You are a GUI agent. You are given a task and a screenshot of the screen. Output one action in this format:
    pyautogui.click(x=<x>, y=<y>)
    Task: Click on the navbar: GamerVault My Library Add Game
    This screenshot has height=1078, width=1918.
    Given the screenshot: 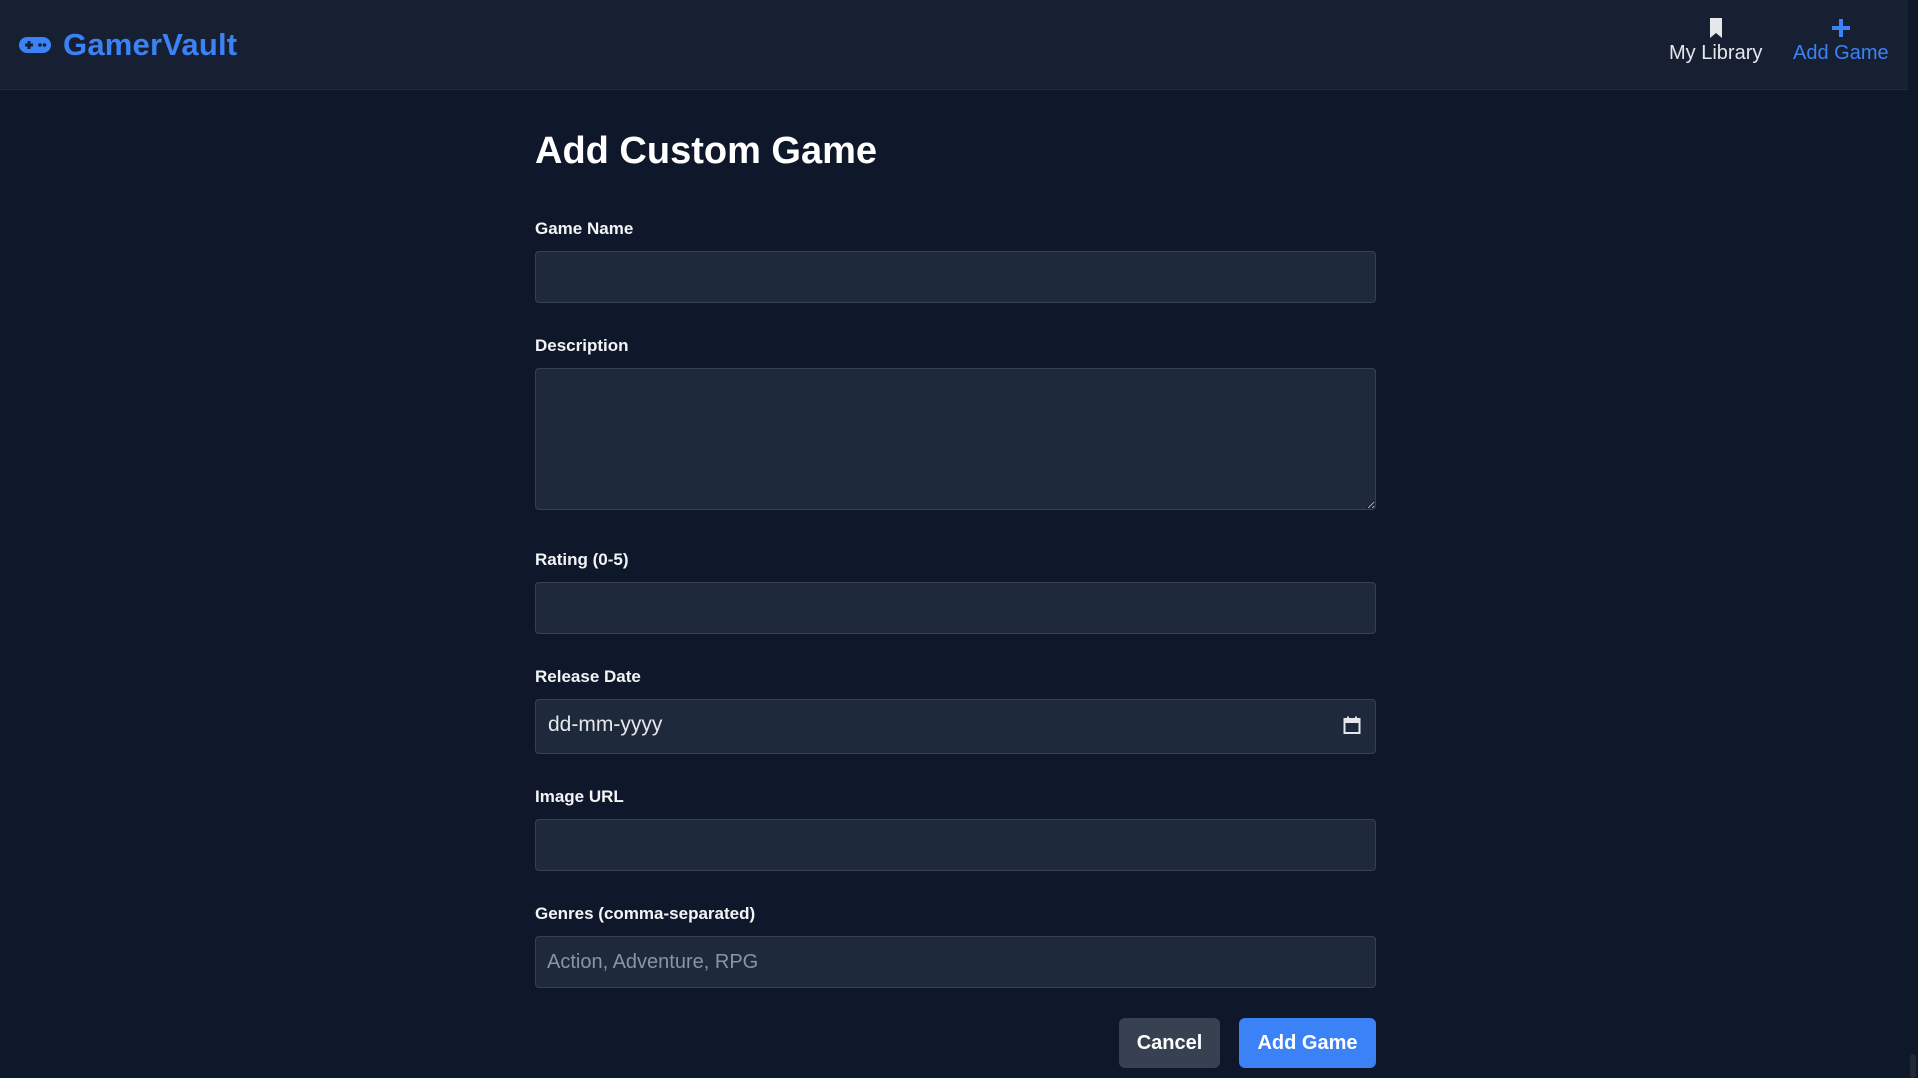 What is the action you would take?
    pyautogui.click(x=954, y=45)
    